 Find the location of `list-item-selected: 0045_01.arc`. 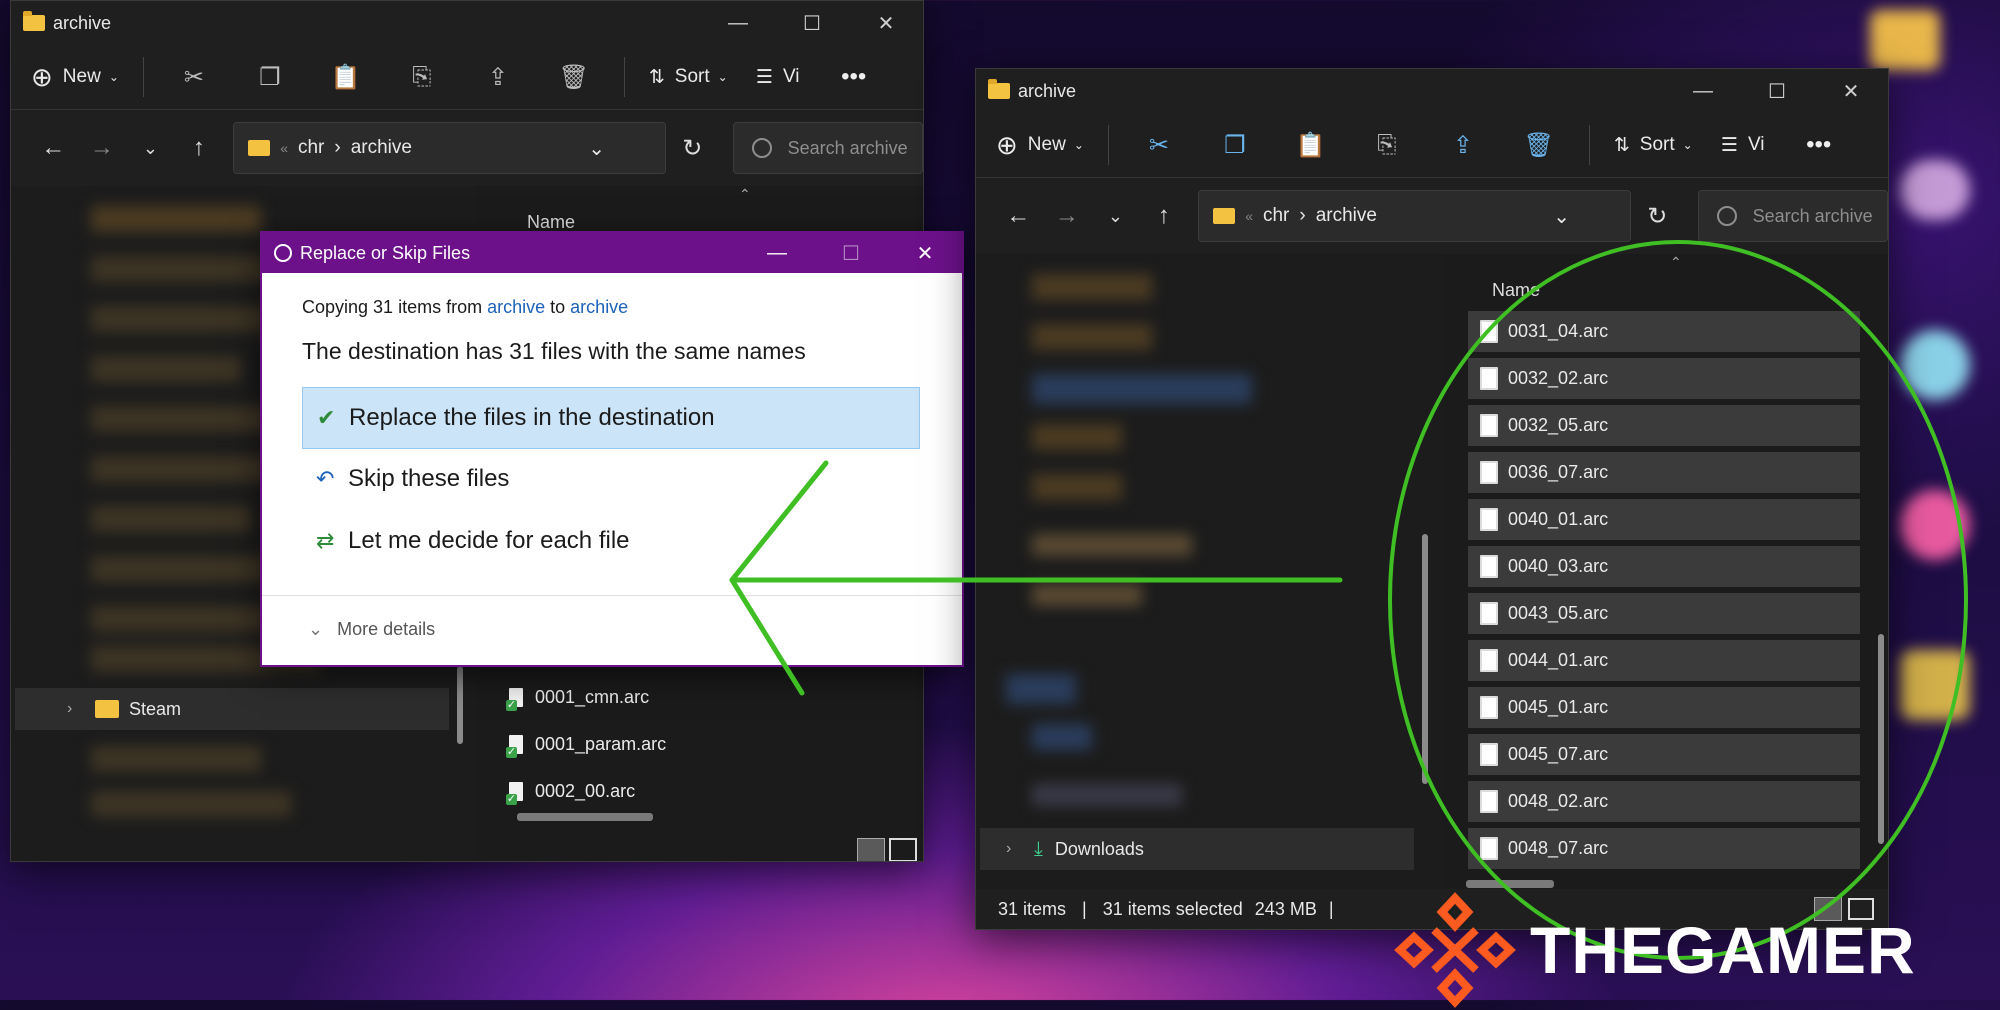

list-item-selected: 0045_01.arc is located at coordinates (1664, 707).